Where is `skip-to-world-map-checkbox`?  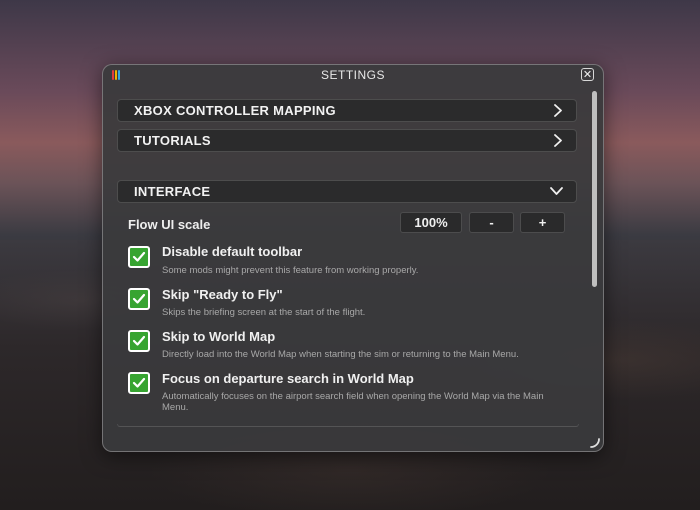 skip-to-world-map-checkbox is located at coordinates (139, 341).